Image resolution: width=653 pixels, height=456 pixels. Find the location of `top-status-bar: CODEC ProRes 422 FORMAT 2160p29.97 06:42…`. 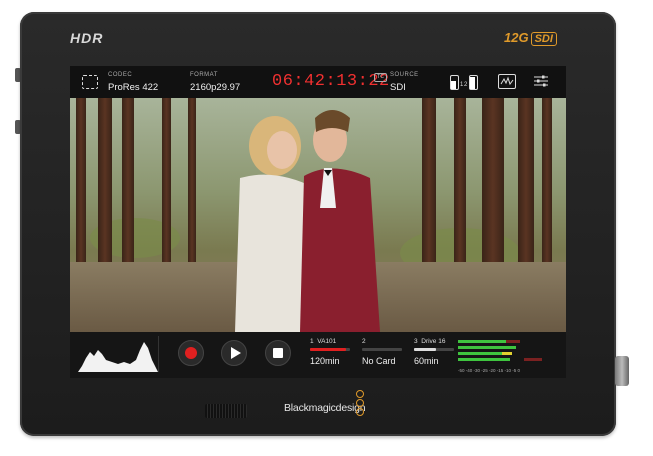

top-status-bar: CODEC ProRes 422 FORMAT 2160p29.97 06:42… is located at coordinates (318, 82).